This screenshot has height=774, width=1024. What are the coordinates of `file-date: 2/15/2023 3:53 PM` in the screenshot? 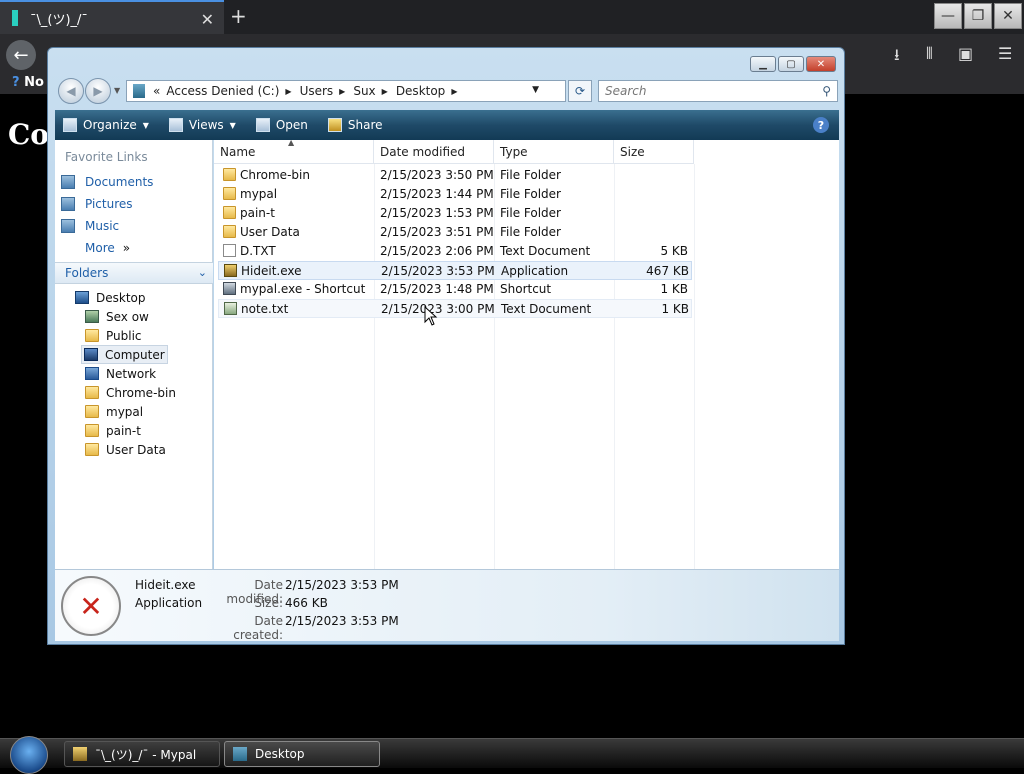 It's located at (438, 271).